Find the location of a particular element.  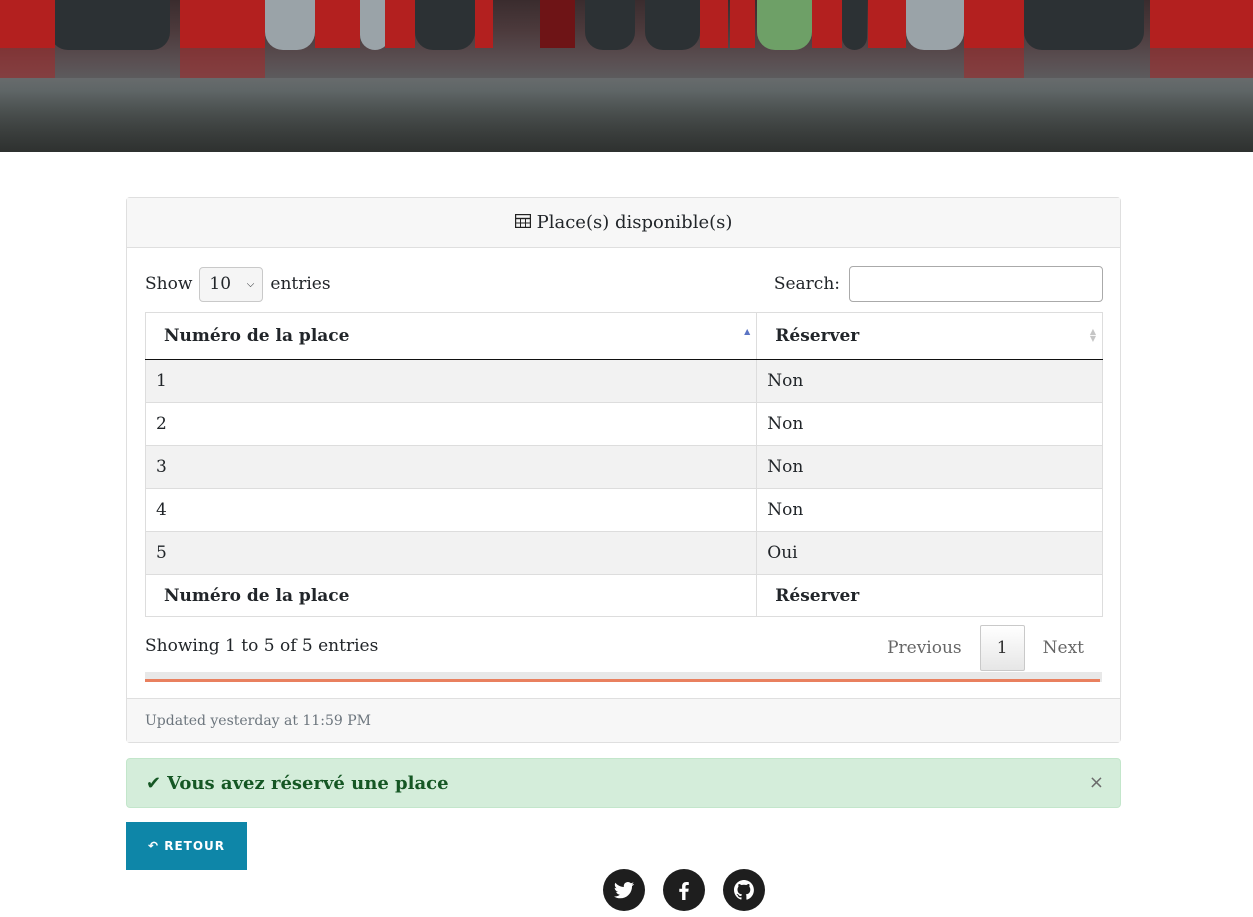

column-header-numero: Numéro de la place ▲ is located at coordinates (451, 336).